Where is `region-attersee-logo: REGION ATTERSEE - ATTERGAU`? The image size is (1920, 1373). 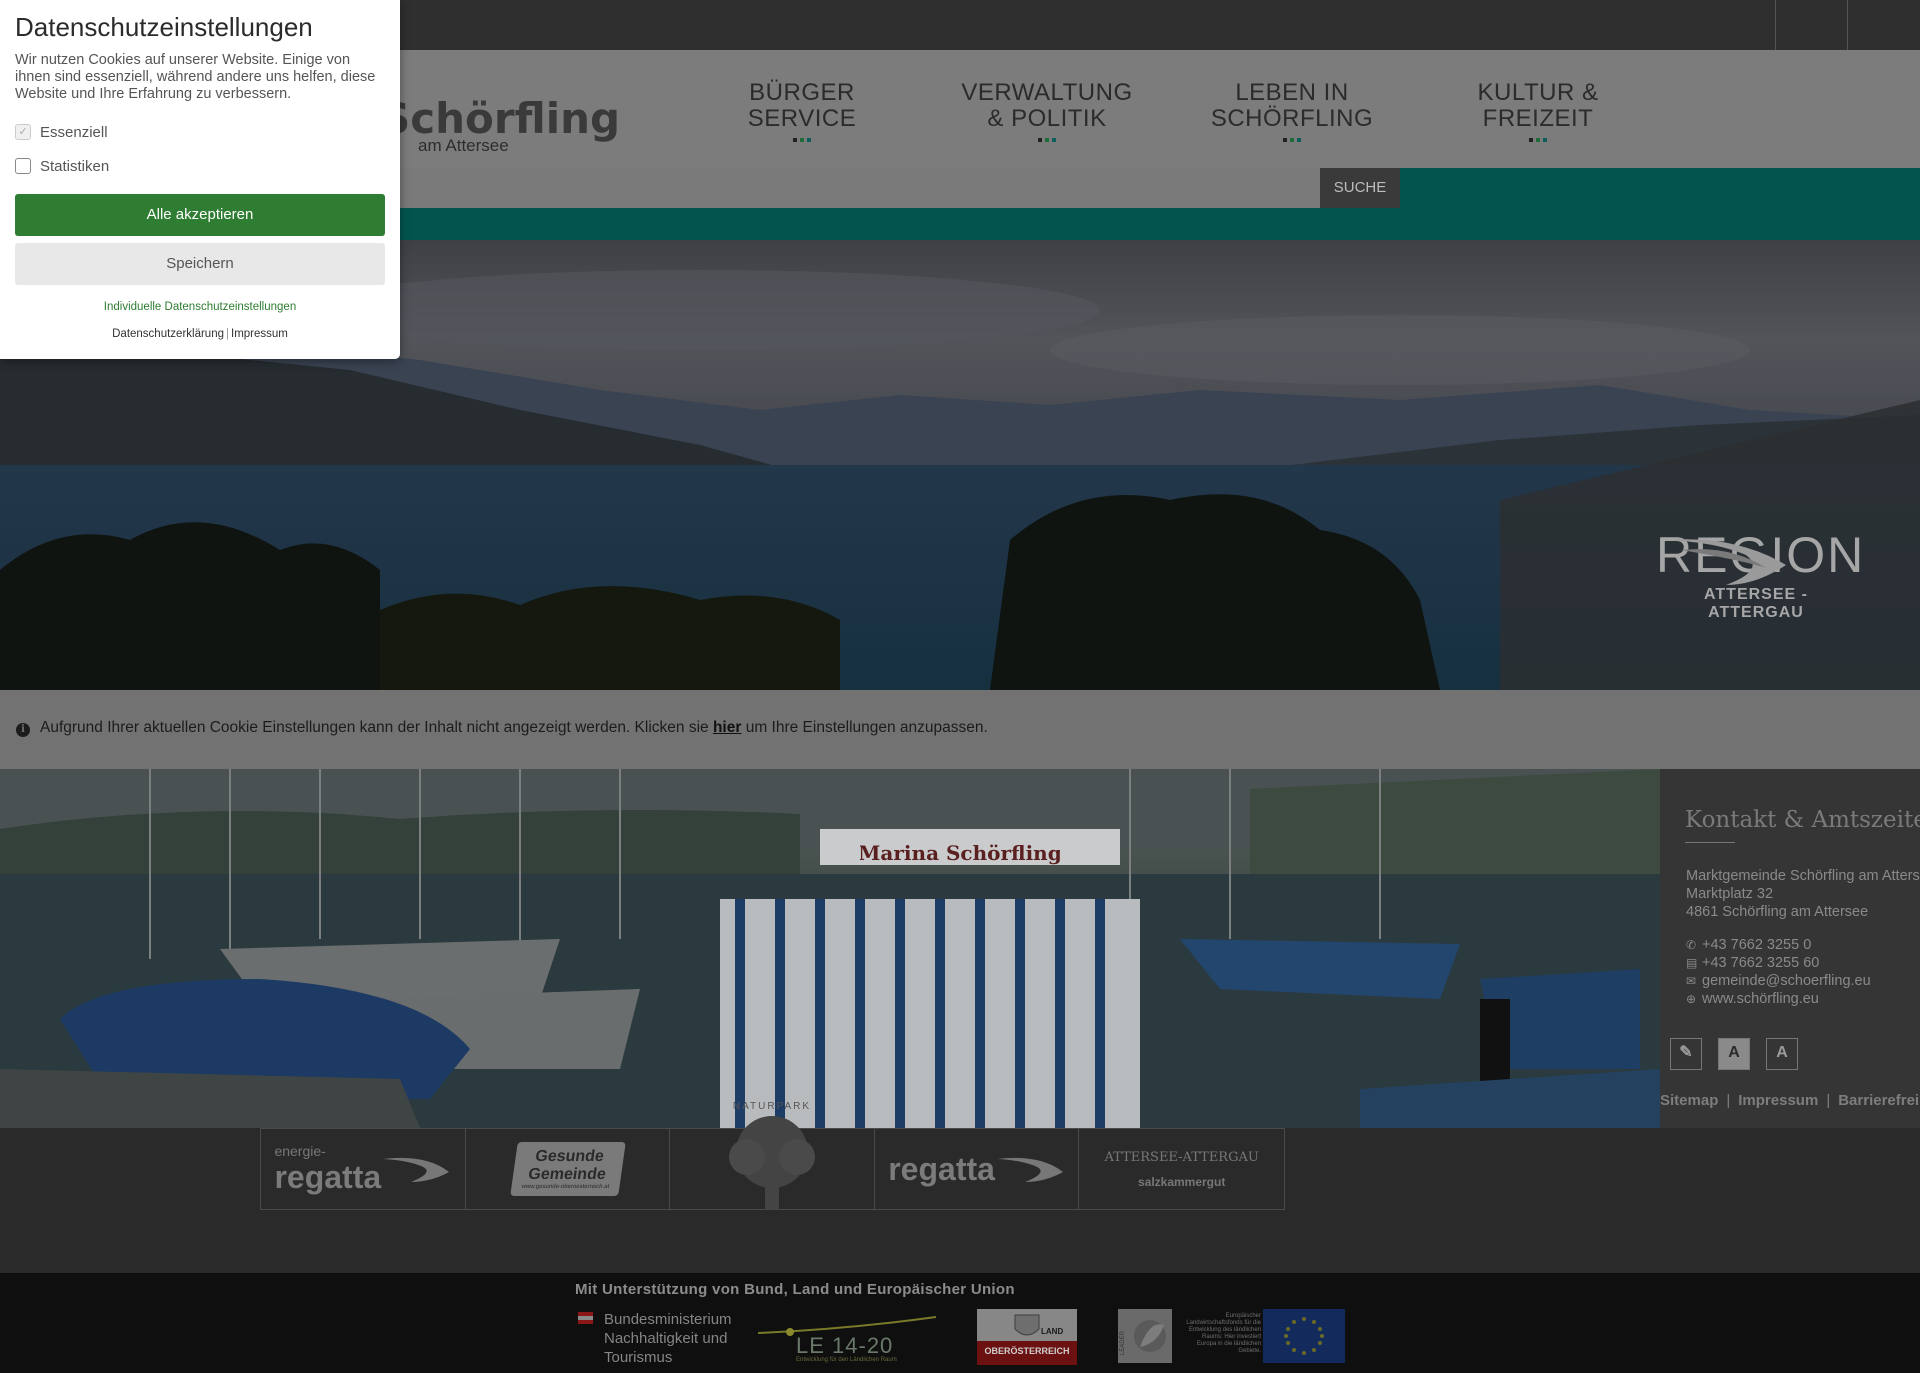 region-attersee-logo: REGION ATTERSEE - ATTERGAU is located at coordinates (1759, 576).